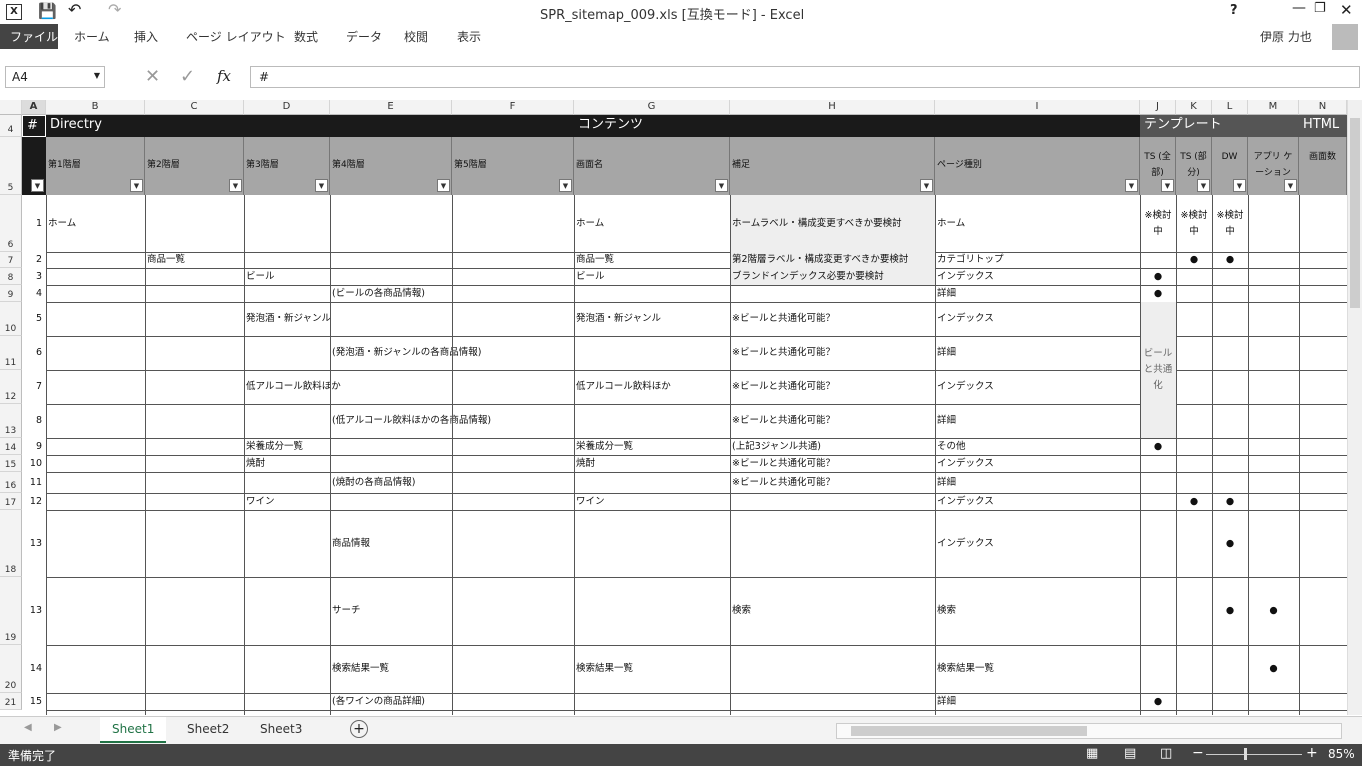 The width and height of the screenshot is (1362, 766). Describe the element at coordinates (1345, 37) in the screenshot. I see `avatar` at that location.